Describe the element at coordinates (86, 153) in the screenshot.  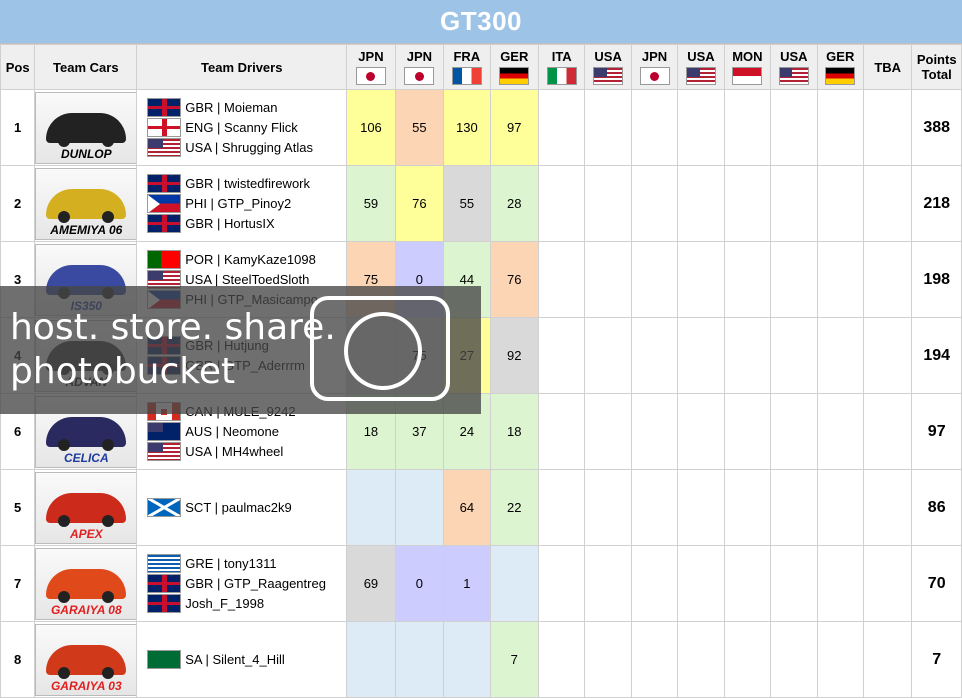
I see `car-name: DUNLOP` at that location.